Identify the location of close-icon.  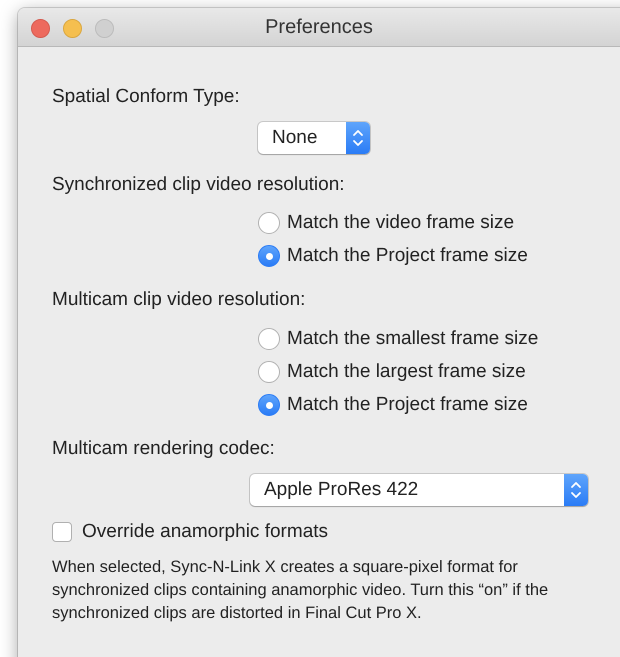
(40, 28).